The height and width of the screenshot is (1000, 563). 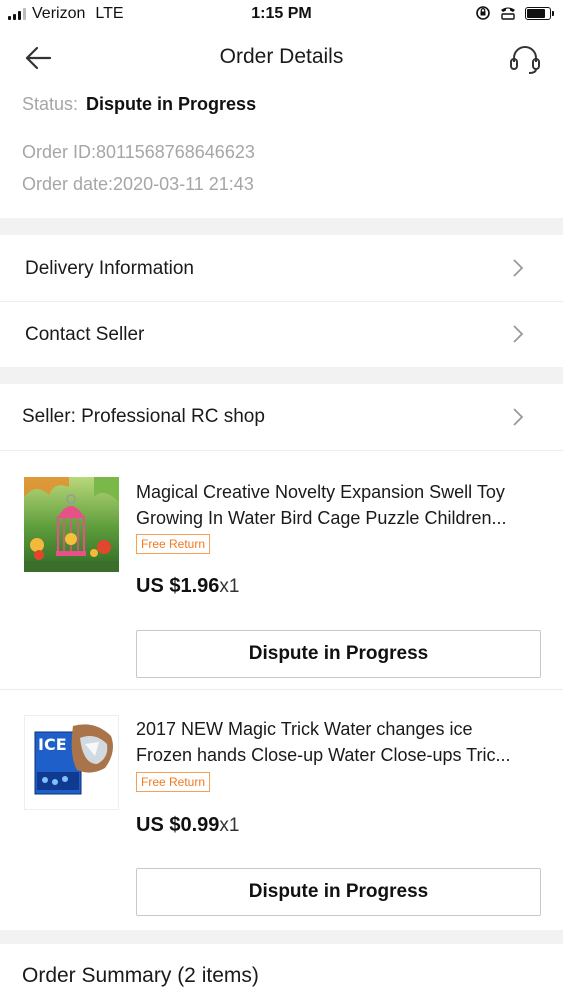 I want to click on order-id: Order ID:8011568768646623, so click(x=138, y=152).